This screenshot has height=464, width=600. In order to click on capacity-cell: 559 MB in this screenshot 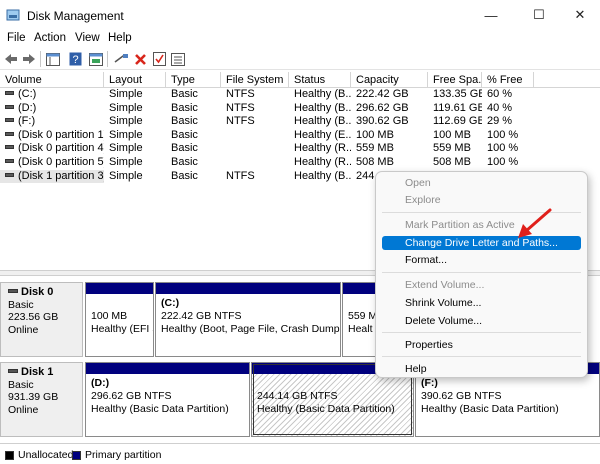, I will do `click(375, 148)`.